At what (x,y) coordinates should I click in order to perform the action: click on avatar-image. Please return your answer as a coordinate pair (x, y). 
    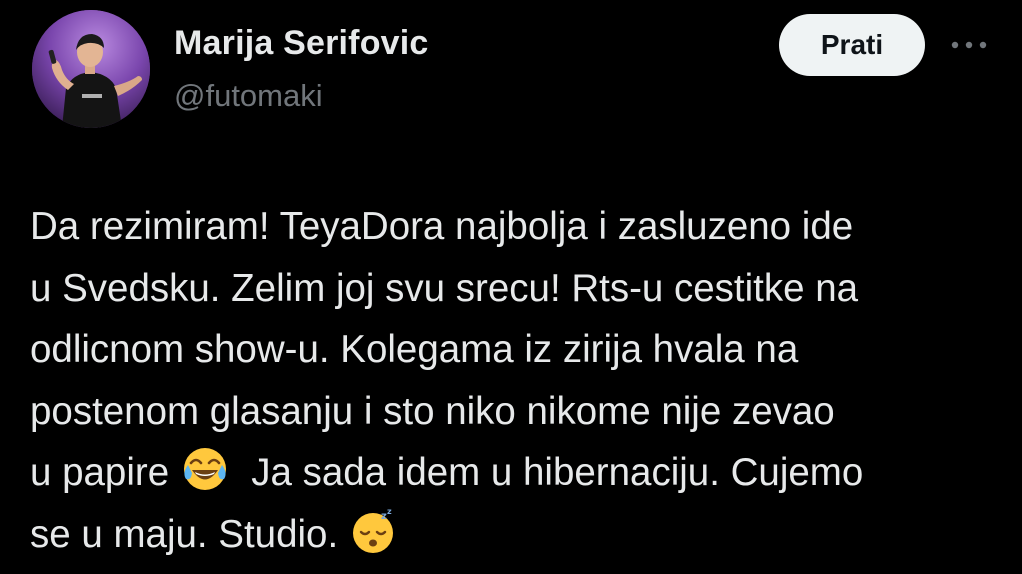
    Looking at the image, I should click on (91, 69).